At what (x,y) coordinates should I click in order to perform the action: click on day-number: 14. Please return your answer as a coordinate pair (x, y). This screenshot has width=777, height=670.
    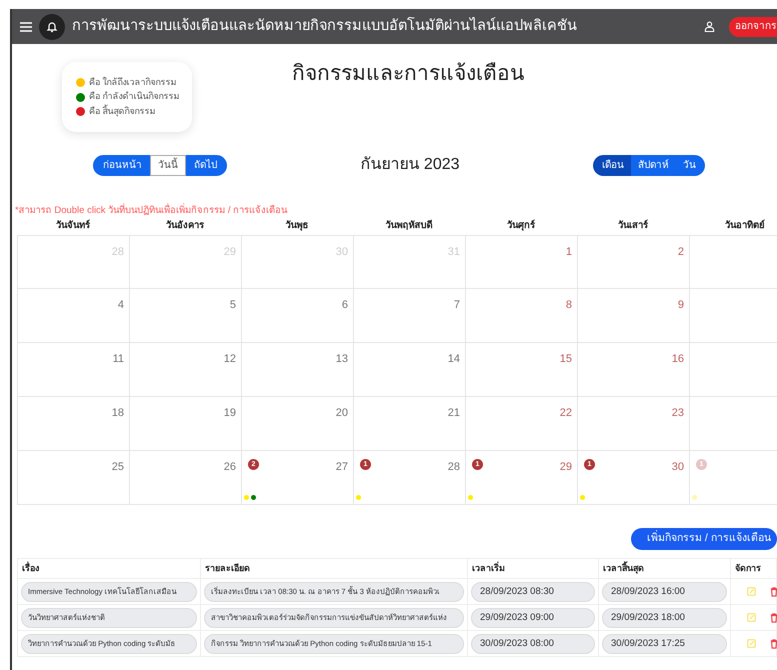
    Looking at the image, I should click on (454, 360).